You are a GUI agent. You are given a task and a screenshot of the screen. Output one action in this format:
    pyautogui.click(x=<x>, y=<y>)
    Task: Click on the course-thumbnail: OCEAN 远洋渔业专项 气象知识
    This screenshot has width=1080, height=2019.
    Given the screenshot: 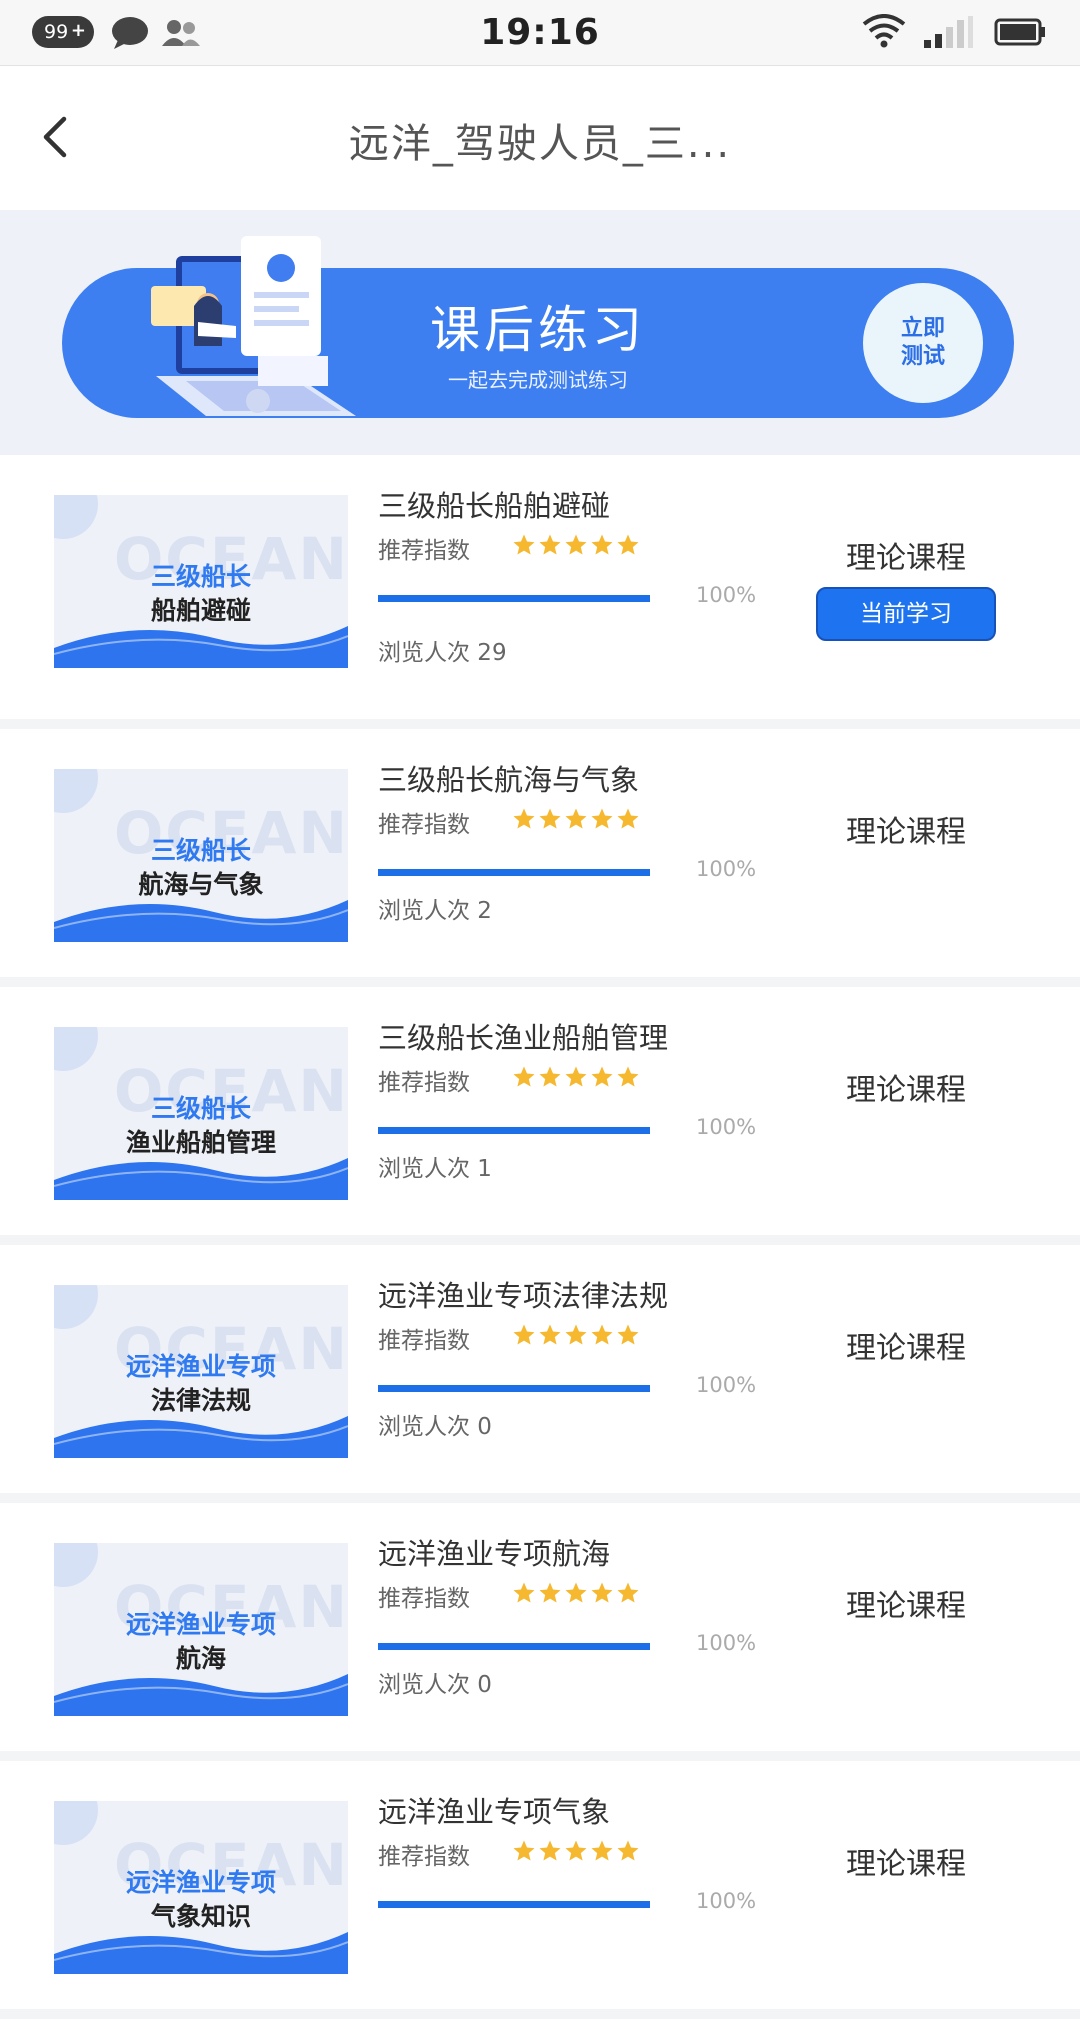 What is the action you would take?
    pyautogui.click(x=201, y=1887)
    